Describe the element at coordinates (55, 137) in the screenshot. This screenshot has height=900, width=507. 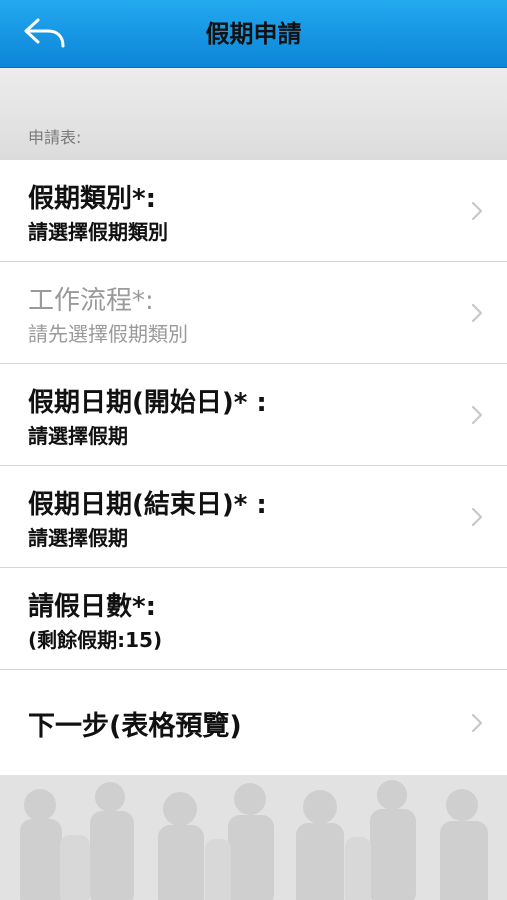
I see `section-label: 申請表:` at that location.